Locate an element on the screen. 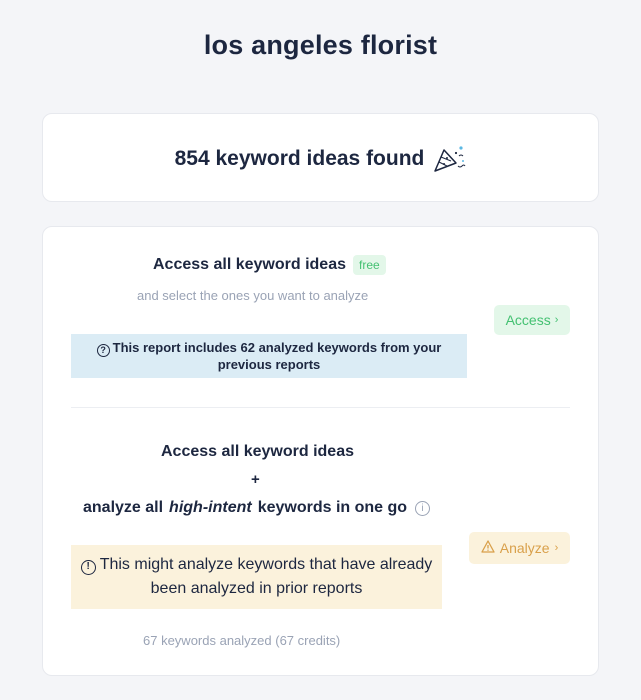  access-button: Access › is located at coordinates (532, 320).